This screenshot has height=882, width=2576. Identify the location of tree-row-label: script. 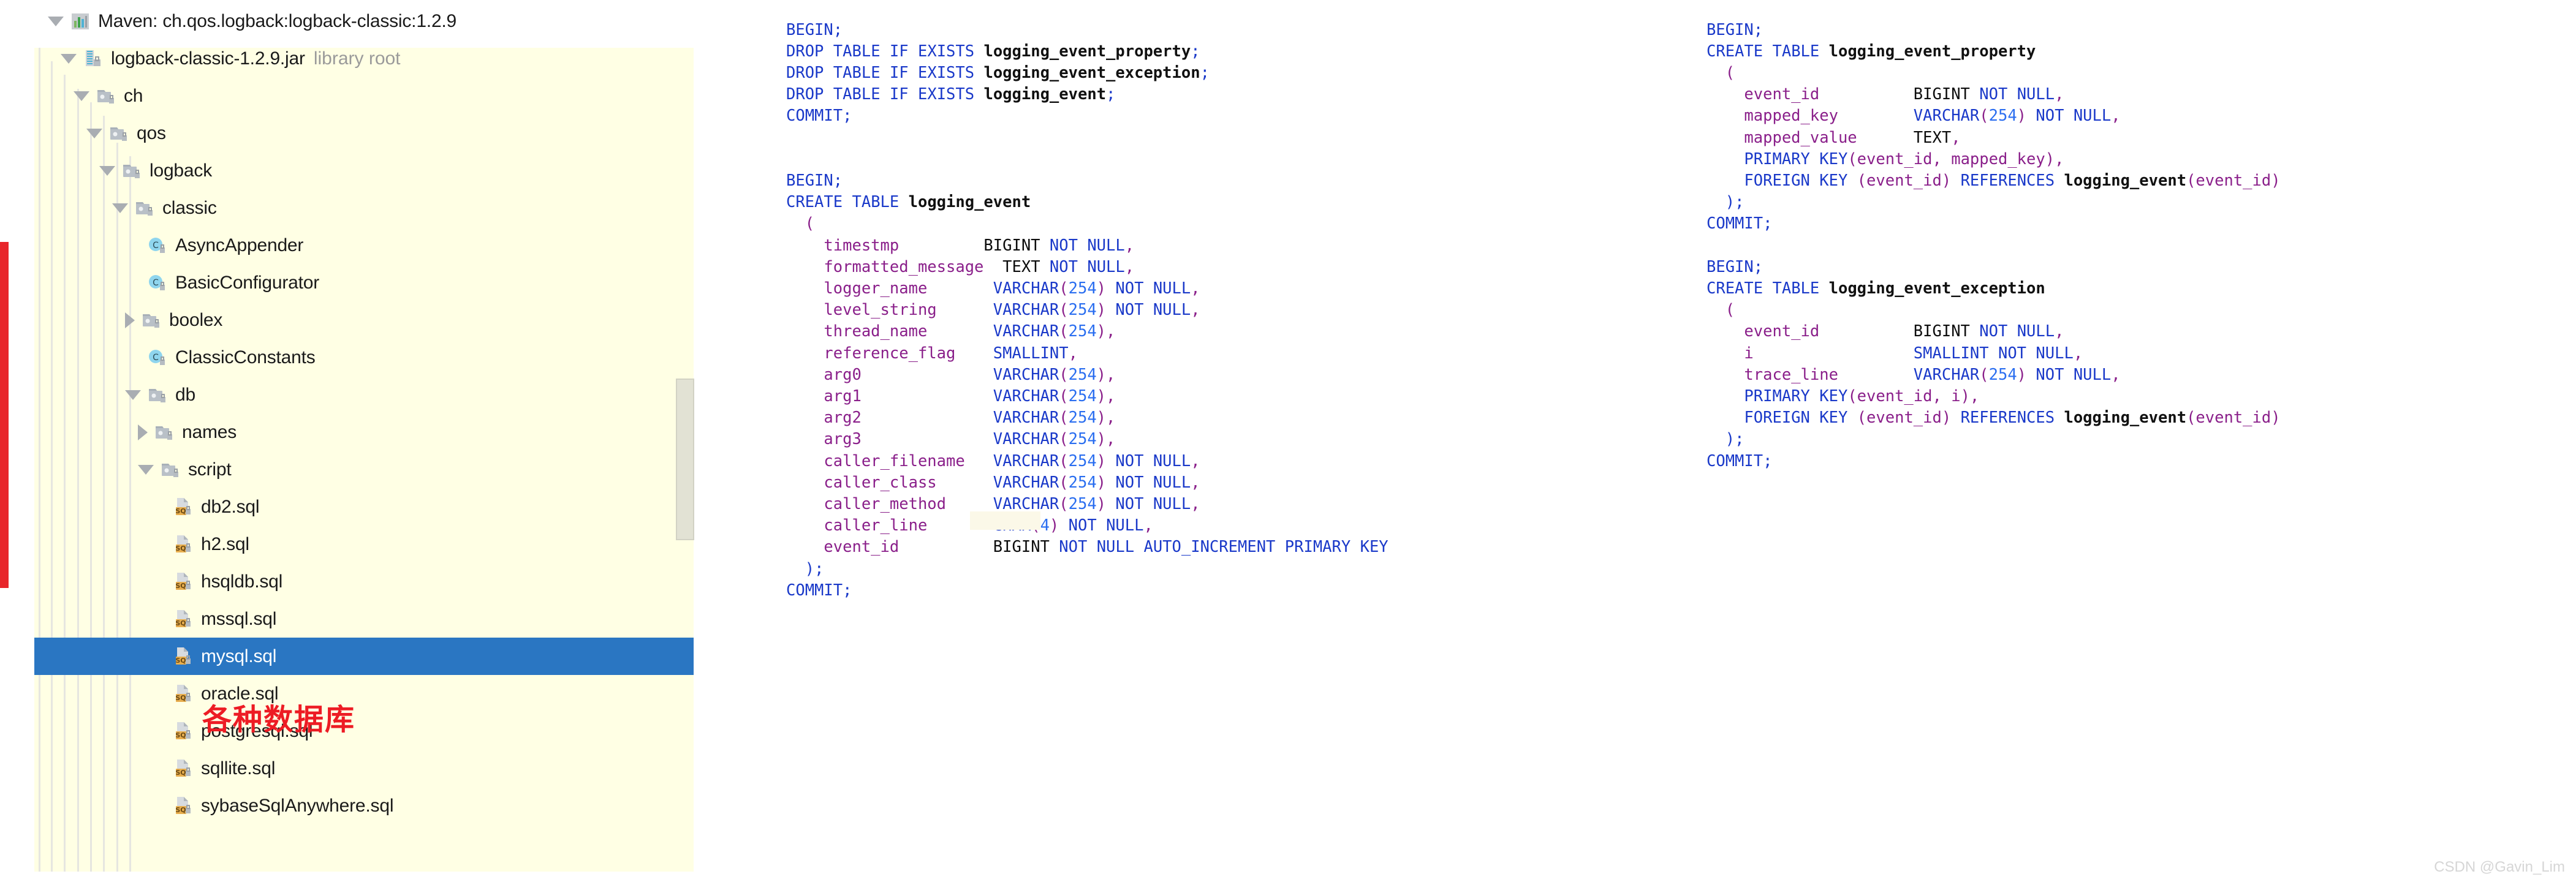
(210, 470).